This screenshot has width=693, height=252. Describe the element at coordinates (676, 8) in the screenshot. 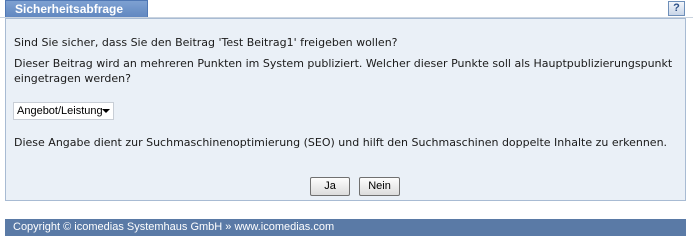

I see `help-button: ?` at that location.